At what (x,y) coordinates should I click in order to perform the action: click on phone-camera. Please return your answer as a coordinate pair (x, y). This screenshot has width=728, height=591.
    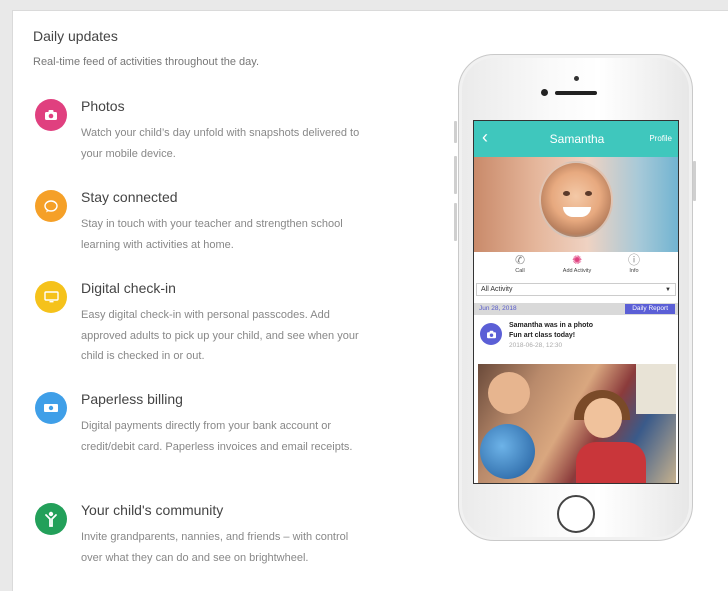
    Looking at the image, I should click on (576, 78).